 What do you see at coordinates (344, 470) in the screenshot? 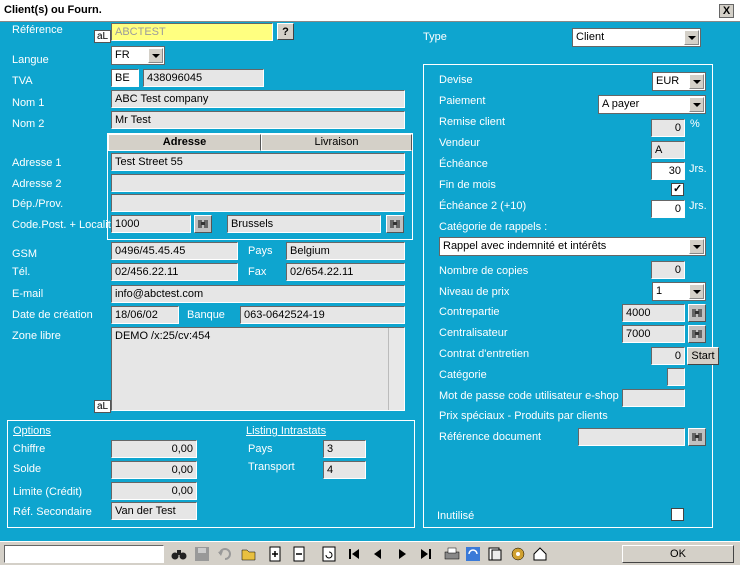
I see `transport-field: 4` at bounding box center [344, 470].